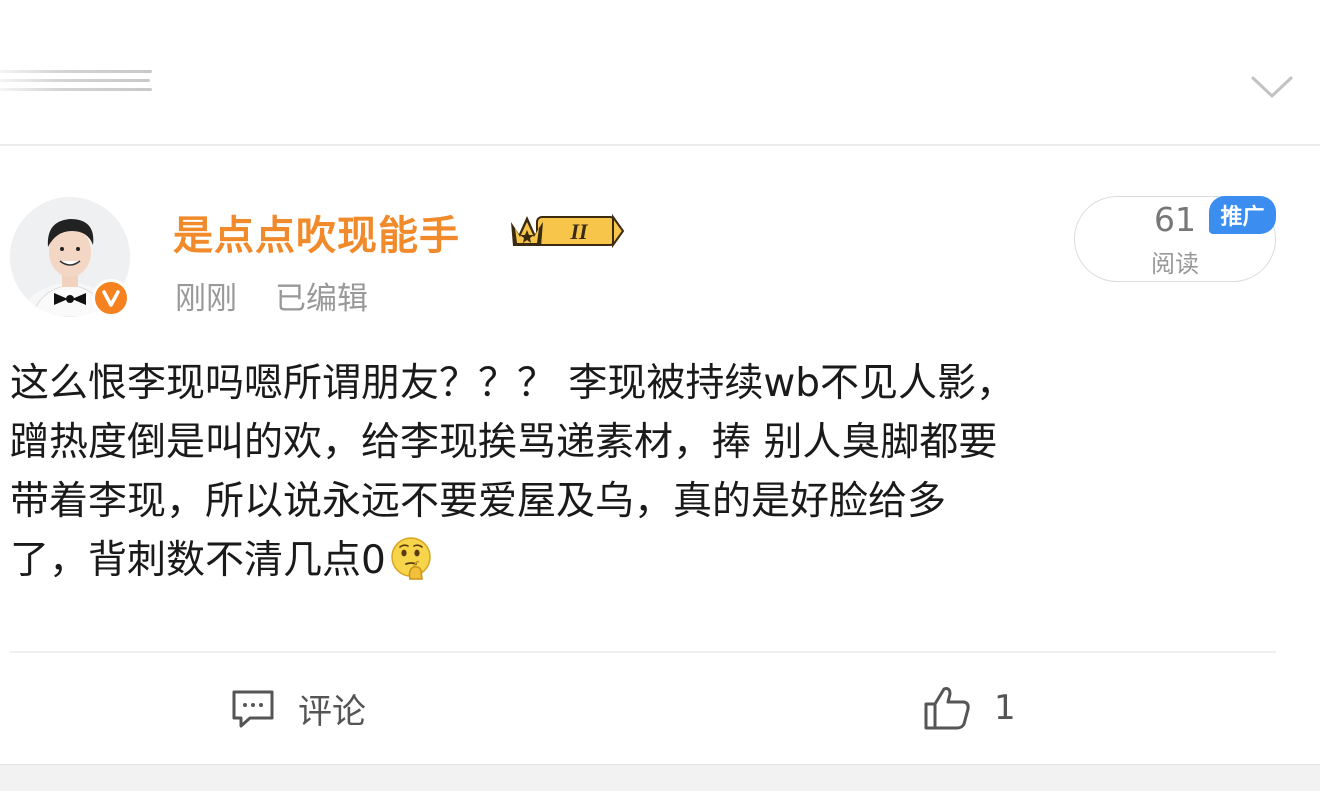 The image size is (1320, 791). What do you see at coordinates (198, 560) in the screenshot?
I see `post-text-line: 了，背刺数不清几点0` at bounding box center [198, 560].